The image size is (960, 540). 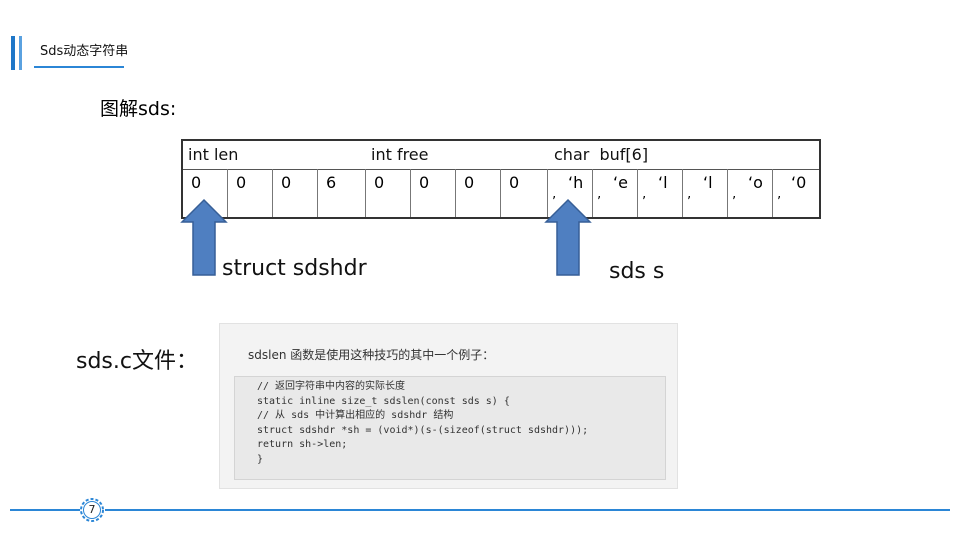 What do you see at coordinates (527, 510) in the screenshot?
I see `footer-line-right` at bounding box center [527, 510].